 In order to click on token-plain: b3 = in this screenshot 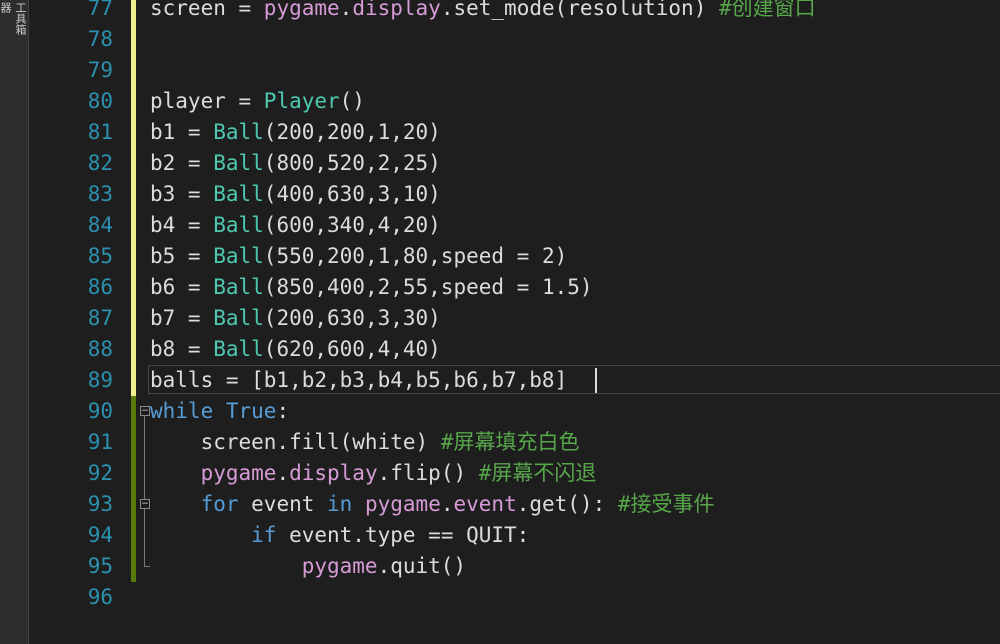, I will do `click(182, 194)`.